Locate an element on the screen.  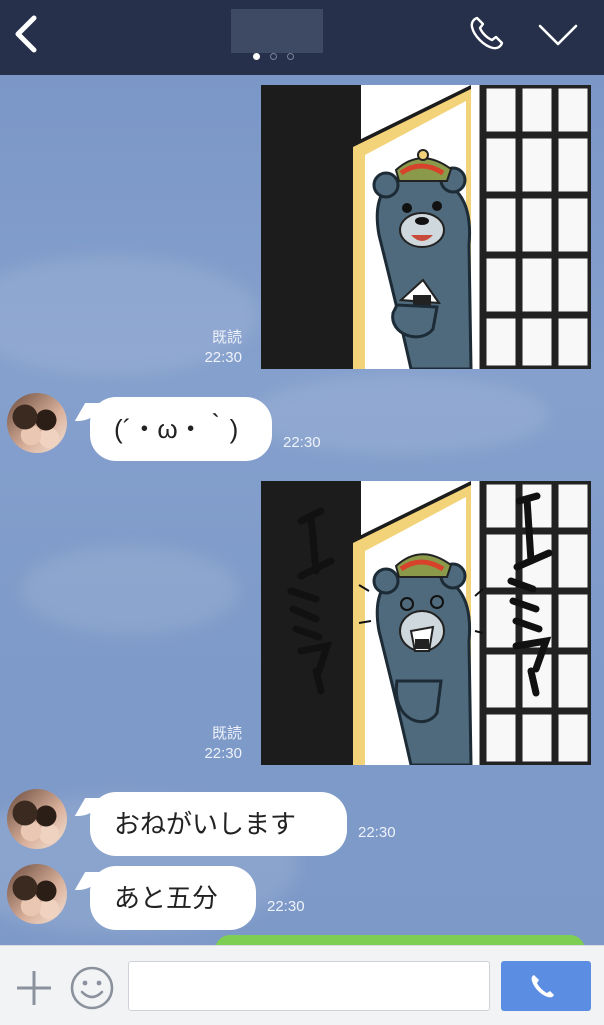
sticker-button is located at coordinates (92, 988).